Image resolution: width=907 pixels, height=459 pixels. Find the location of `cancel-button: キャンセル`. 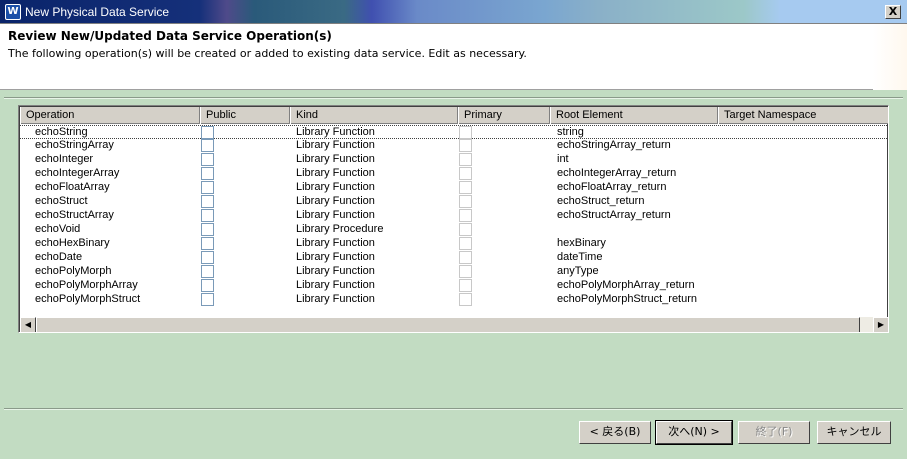

cancel-button: キャンセル is located at coordinates (854, 432).